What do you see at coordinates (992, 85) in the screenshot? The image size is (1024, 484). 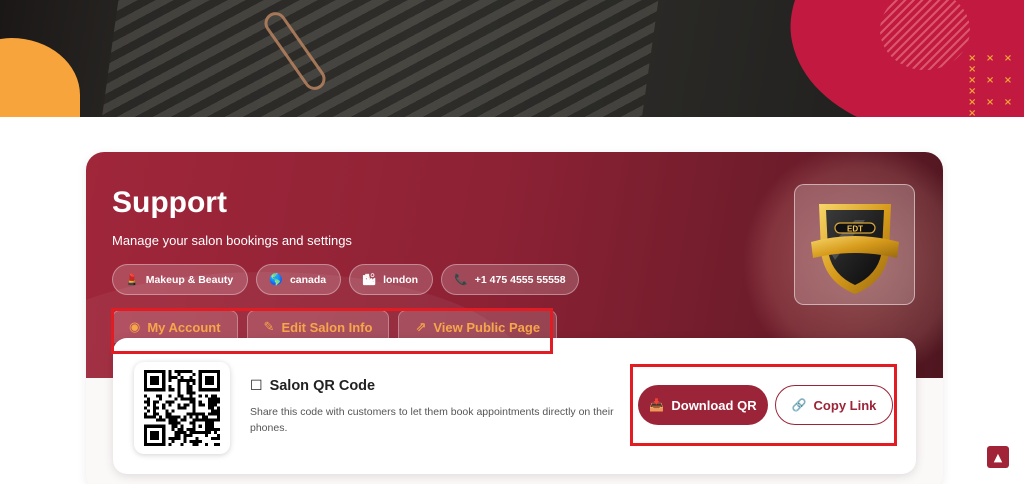 I see `hero-x-pattern: × × × × × × × × × × × ×` at bounding box center [992, 85].